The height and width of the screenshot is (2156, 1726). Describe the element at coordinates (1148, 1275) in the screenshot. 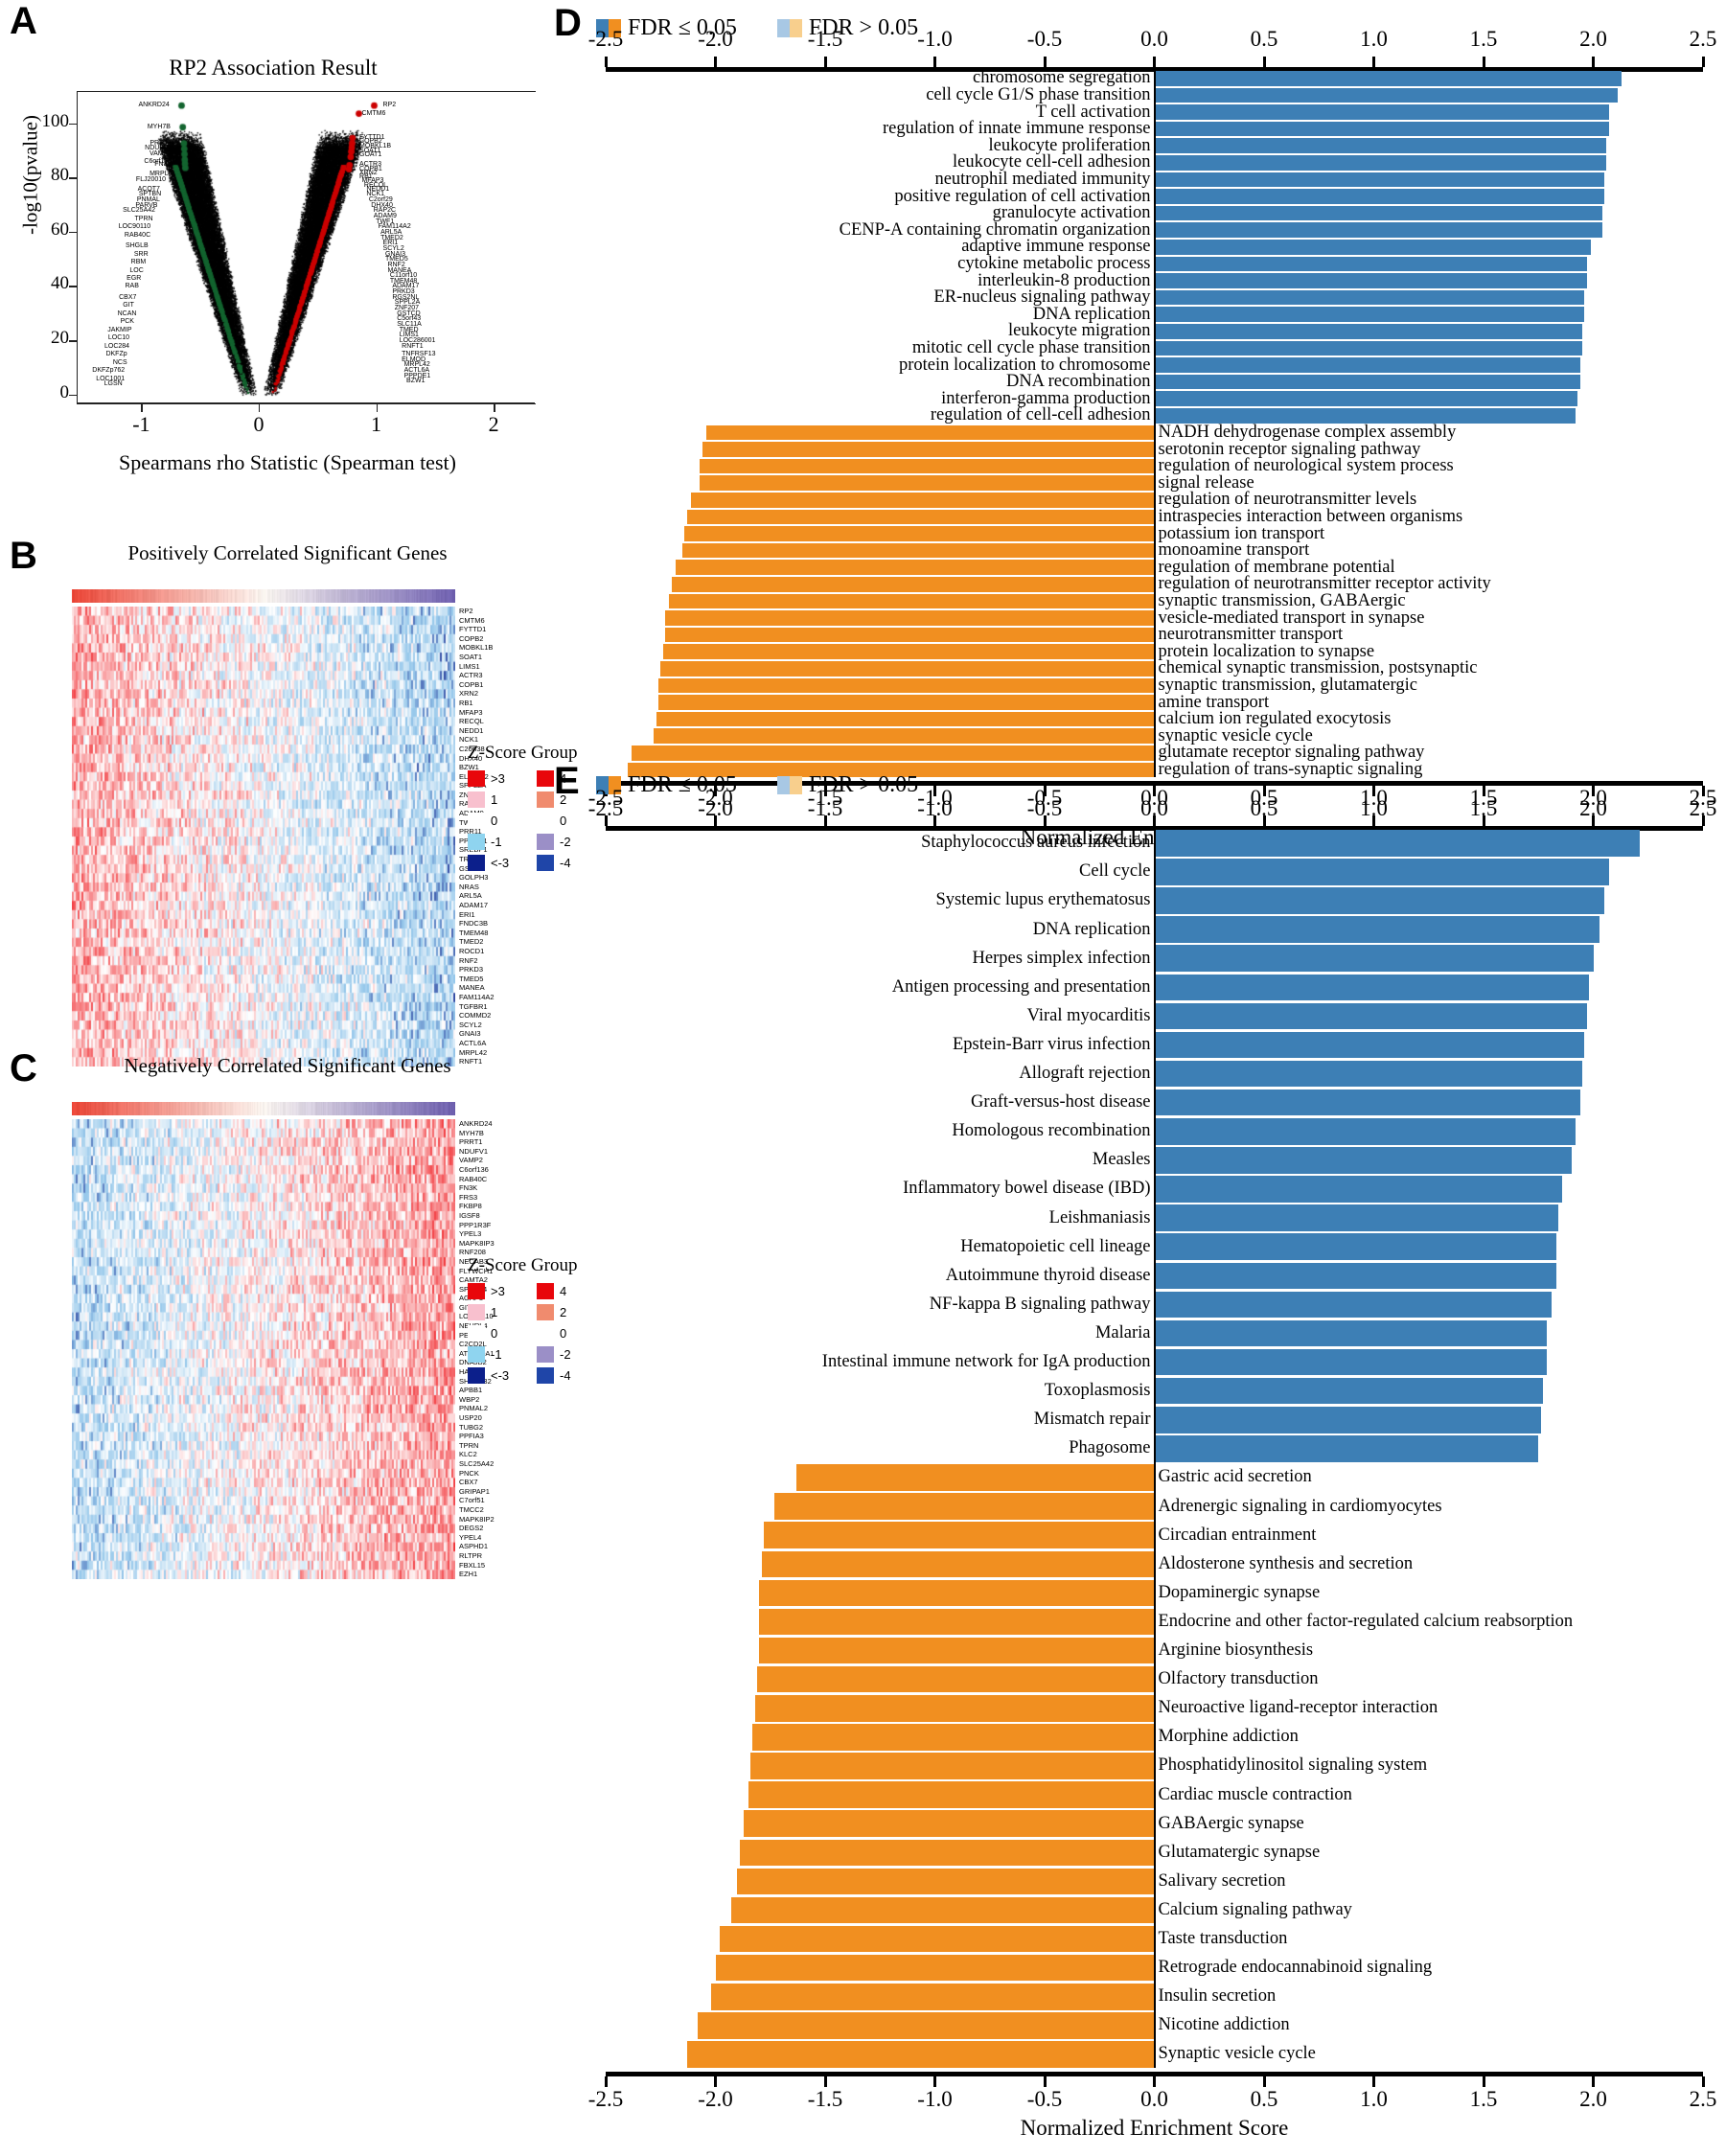

I see `gsea-bar-row: Autoimmune thyroid disease` at that location.